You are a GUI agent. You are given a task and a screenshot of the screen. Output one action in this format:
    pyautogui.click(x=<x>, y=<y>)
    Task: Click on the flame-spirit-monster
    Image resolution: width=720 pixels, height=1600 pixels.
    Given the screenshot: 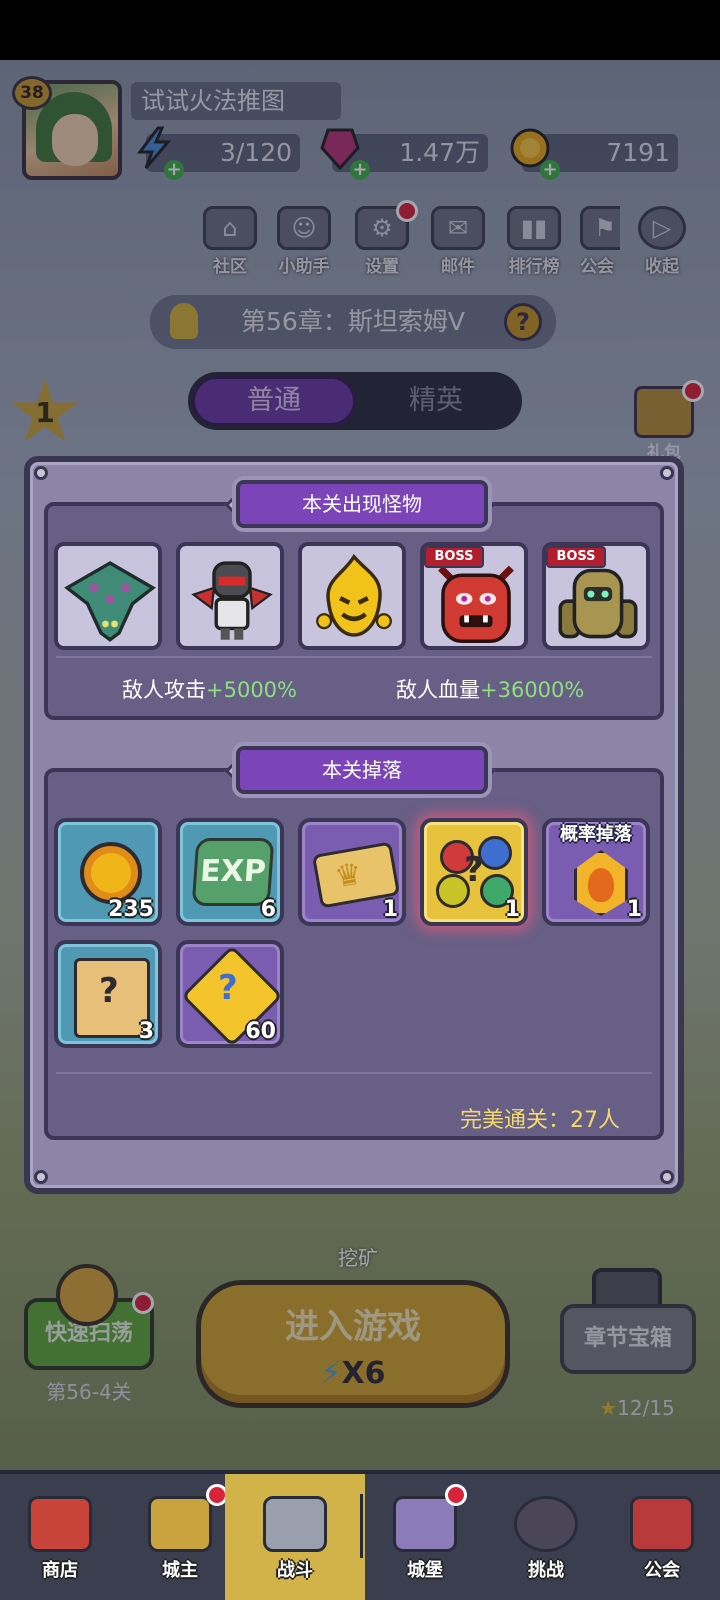 What is the action you would take?
    pyautogui.click(x=354, y=595)
    